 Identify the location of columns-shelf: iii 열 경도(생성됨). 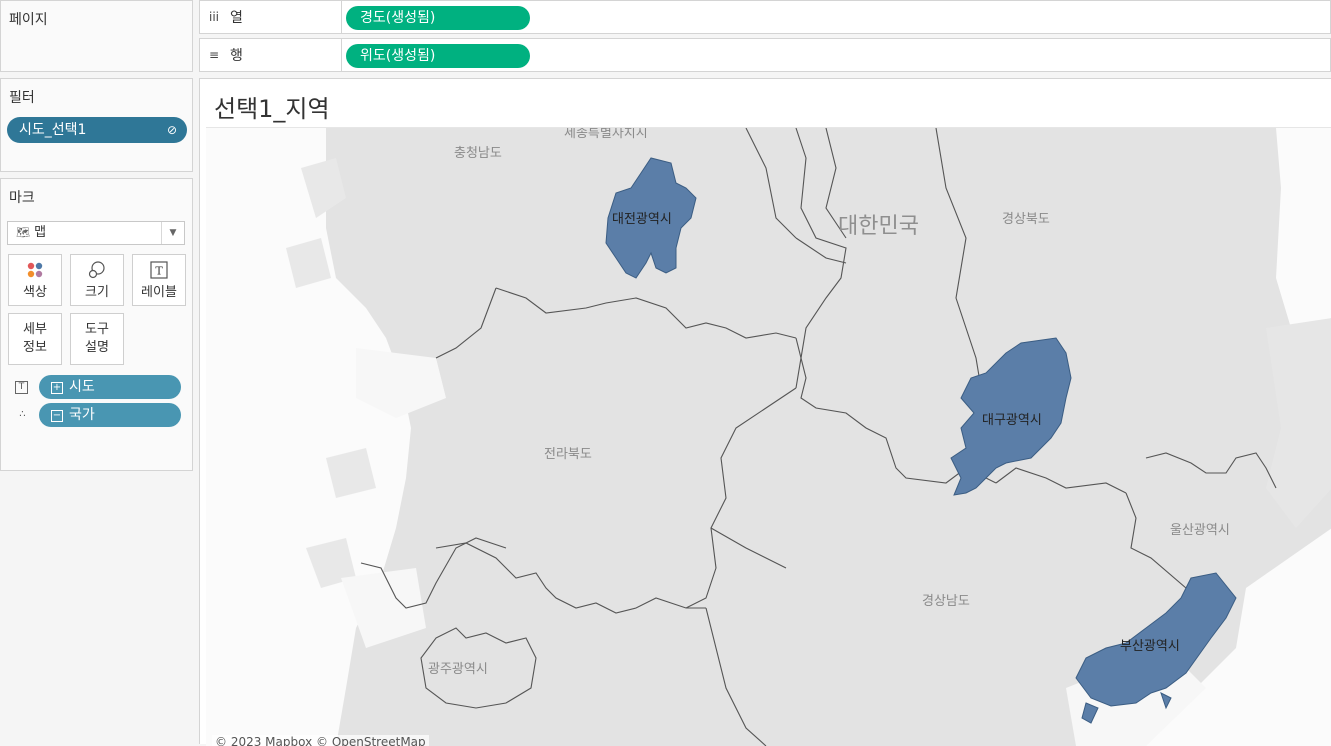
(765, 17).